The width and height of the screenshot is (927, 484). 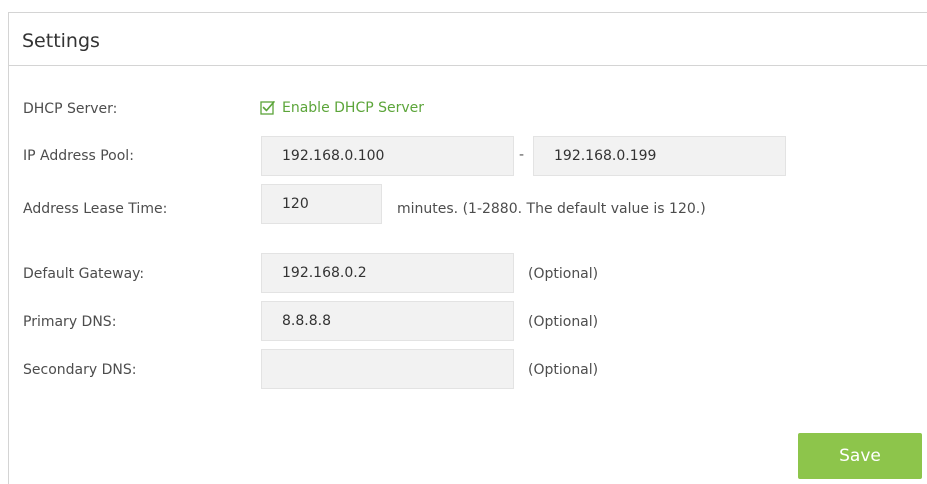 I want to click on title-divider, so click(x=468, y=65).